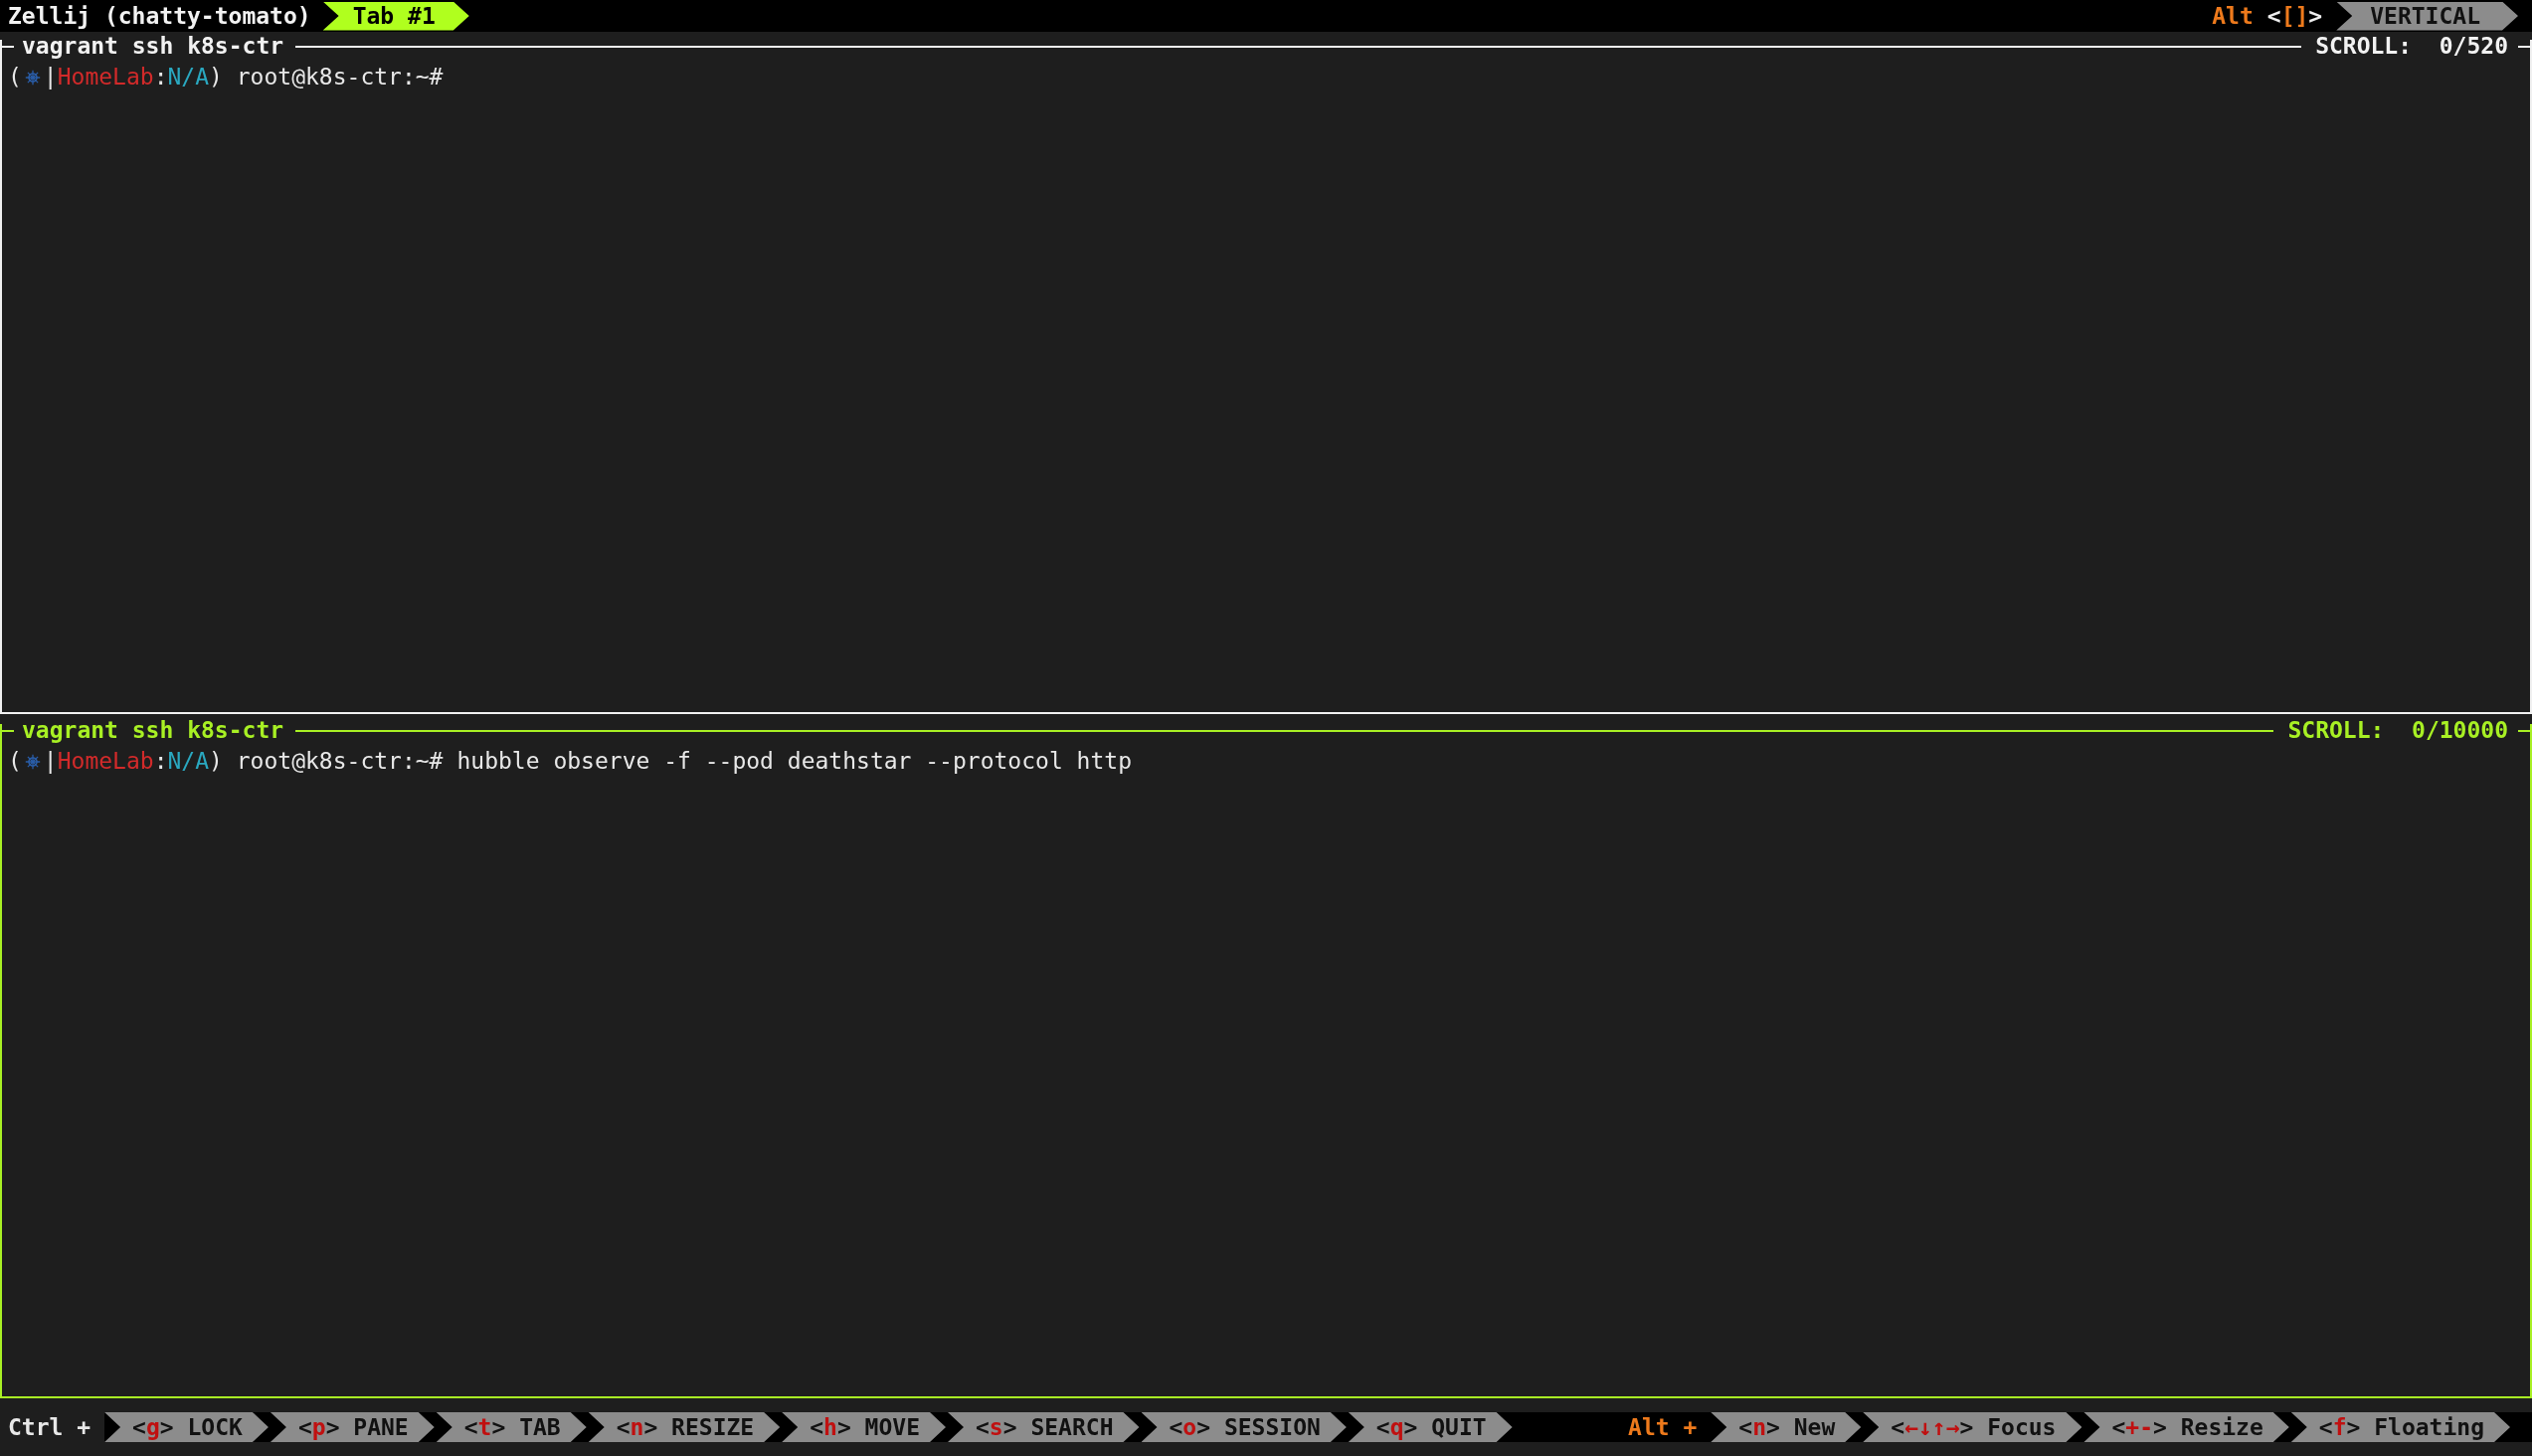 Image resolution: width=2532 pixels, height=1456 pixels. Describe the element at coordinates (186, 1427) in the screenshot. I see `keybinding-hint: <g> LOCK` at that location.